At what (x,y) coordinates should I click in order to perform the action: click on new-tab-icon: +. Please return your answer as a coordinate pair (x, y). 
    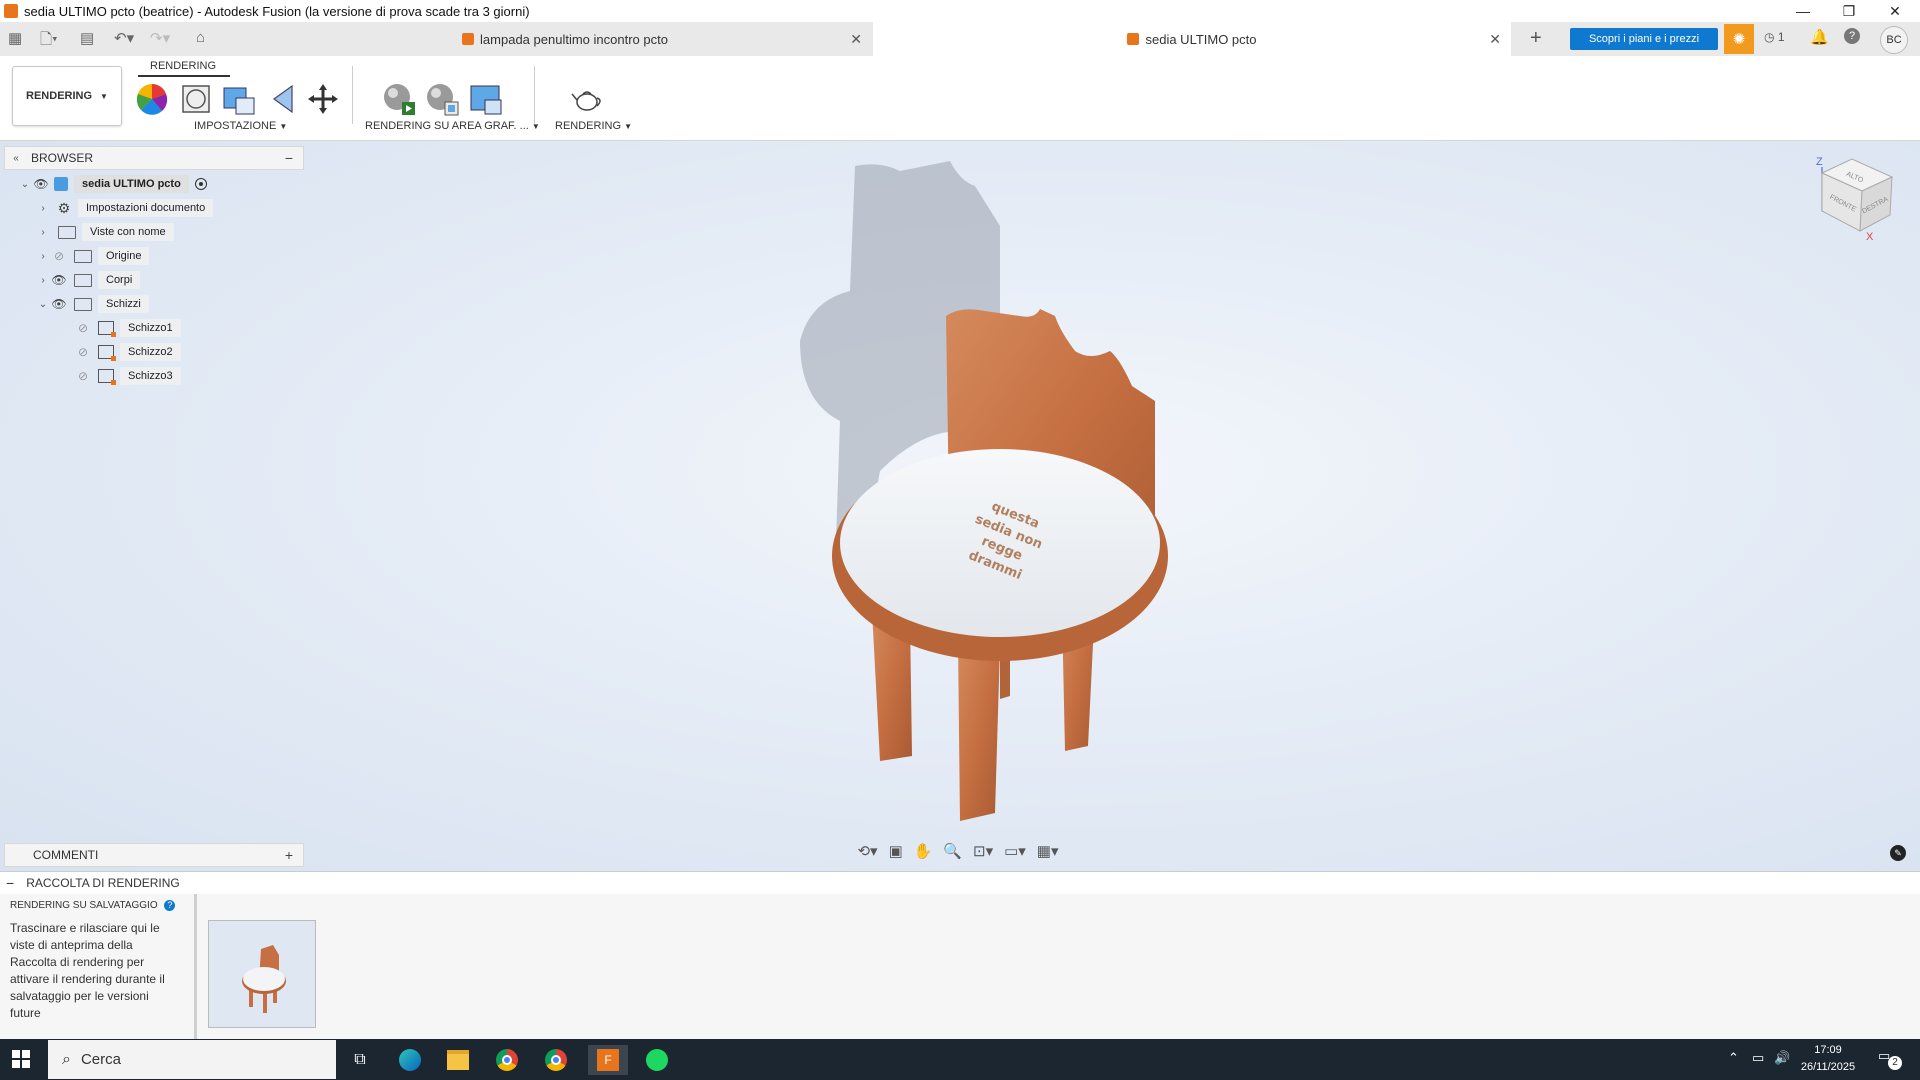
    Looking at the image, I should click on (1536, 38).